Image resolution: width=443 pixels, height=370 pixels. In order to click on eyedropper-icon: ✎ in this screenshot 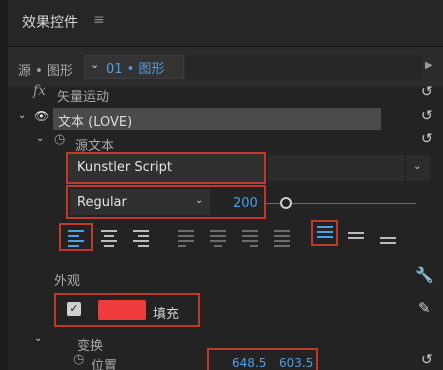, I will do `click(424, 308)`.